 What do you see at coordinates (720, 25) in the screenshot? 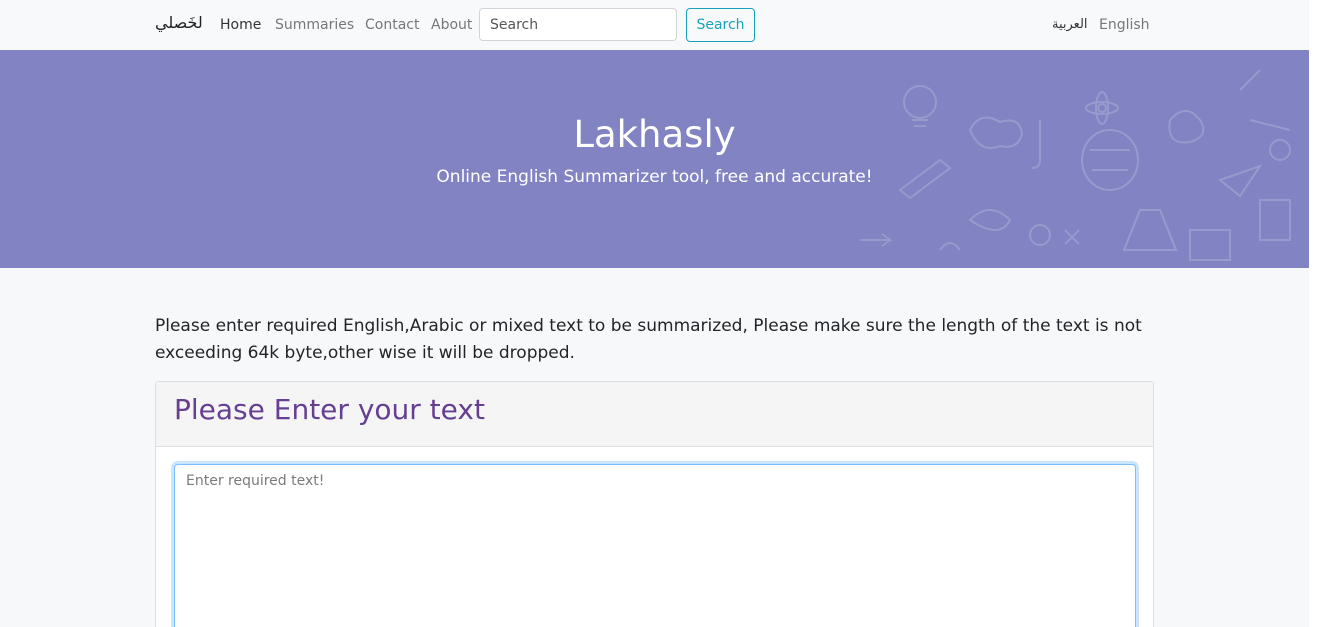
I see `search-button: Search` at bounding box center [720, 25].